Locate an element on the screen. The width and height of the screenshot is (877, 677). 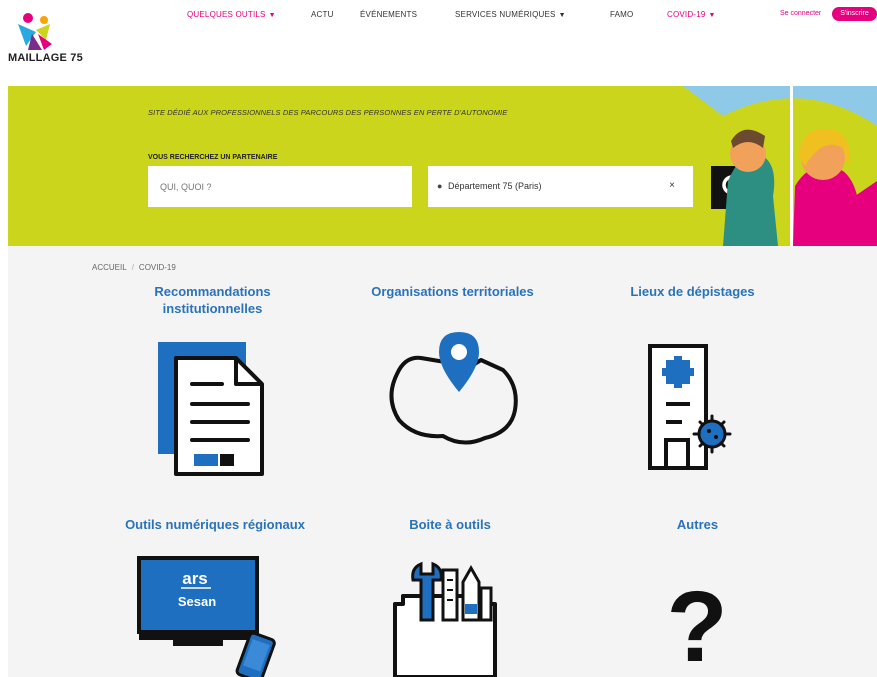
nav-item-covid: COVID-19 ▼ is located at coordinates (691, 14).